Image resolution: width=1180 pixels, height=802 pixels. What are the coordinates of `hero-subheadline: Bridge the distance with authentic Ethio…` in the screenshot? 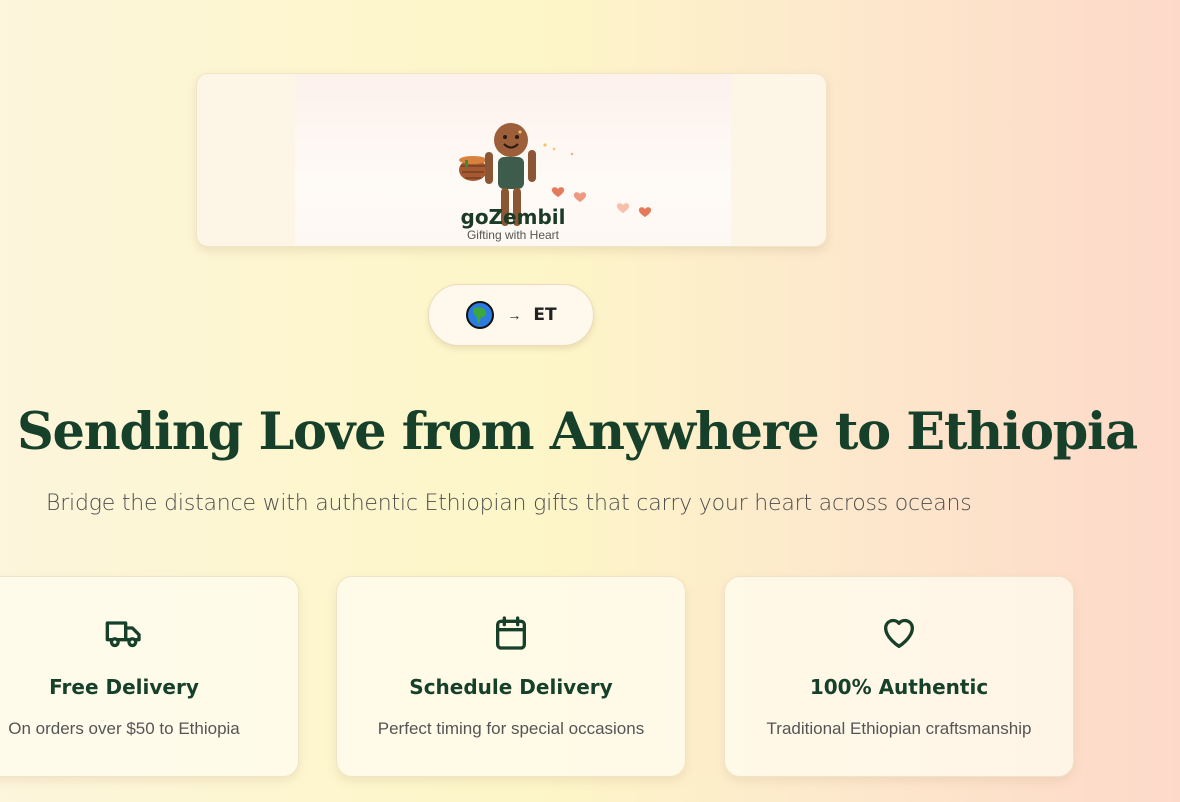 It's located at (509, 503).